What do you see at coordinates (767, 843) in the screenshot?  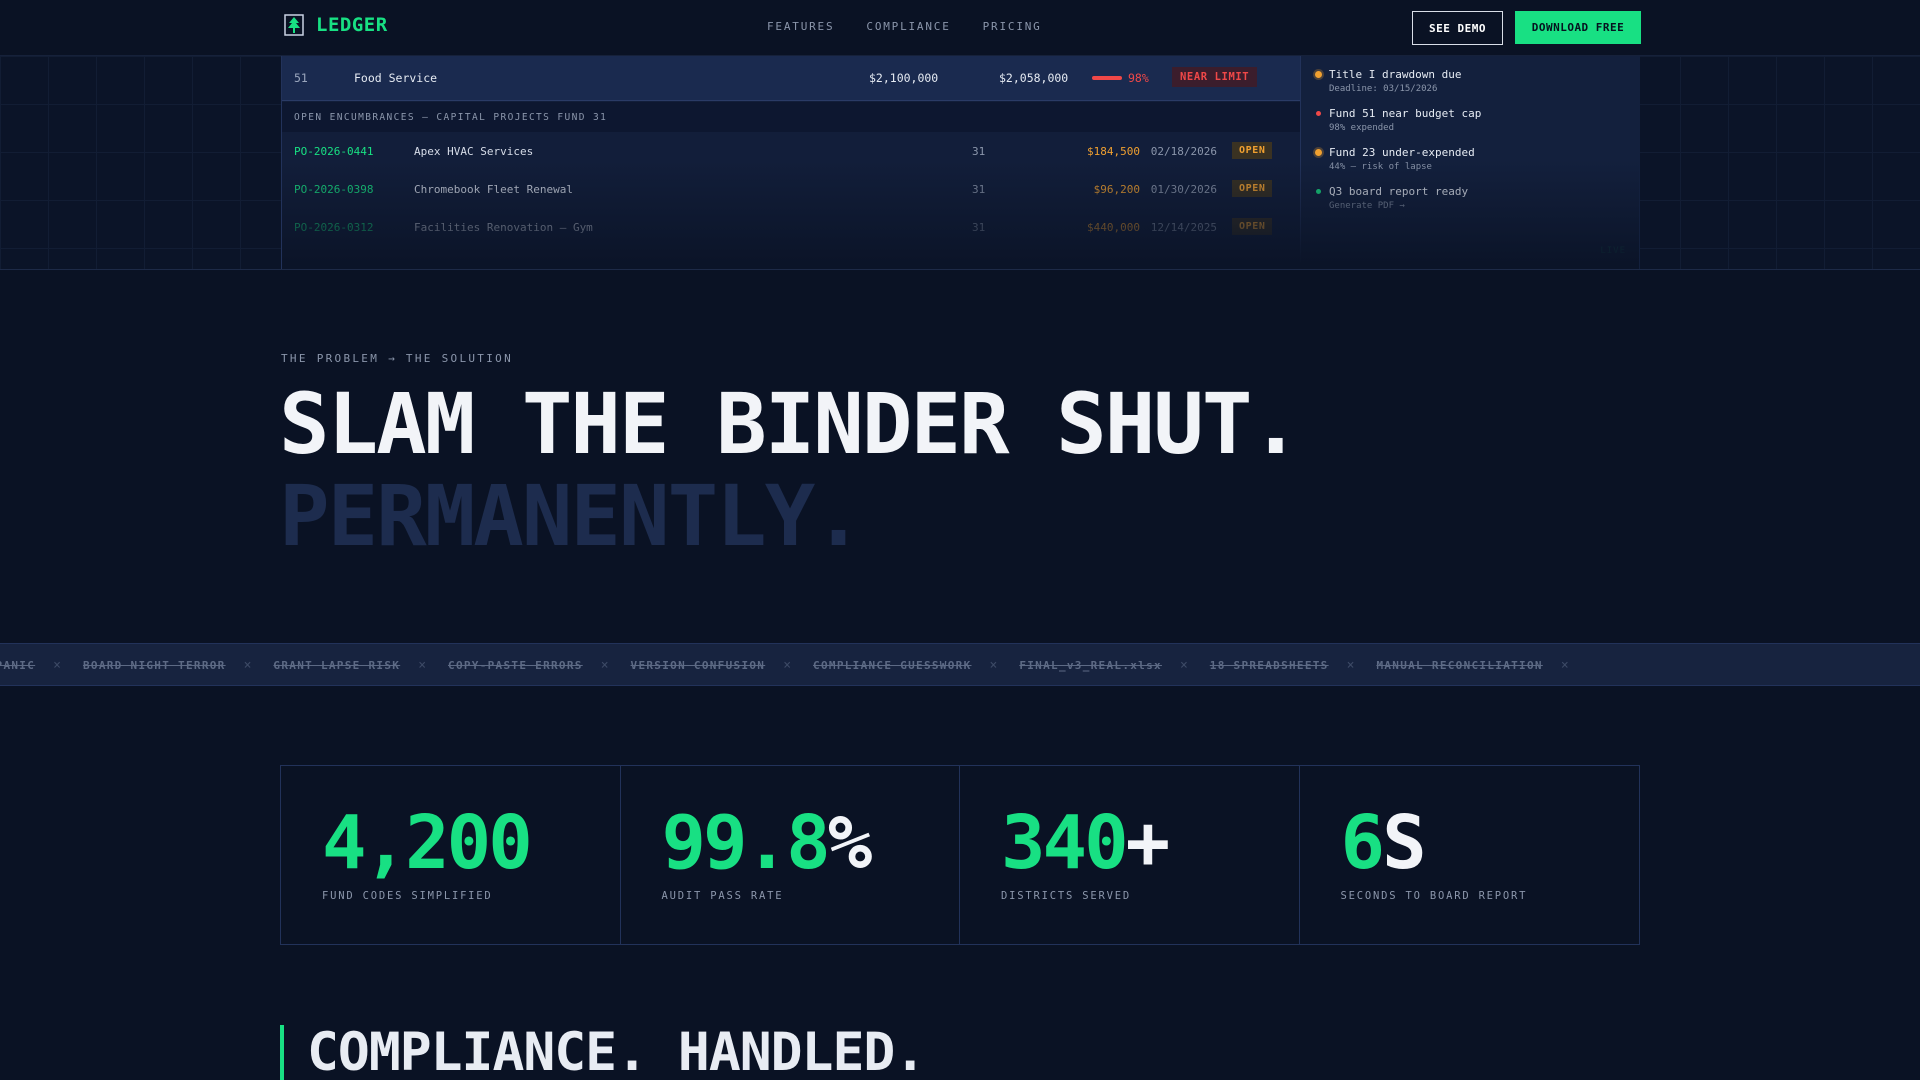 I see `stat-number: 99.8%` at bounding box center [767, 843].